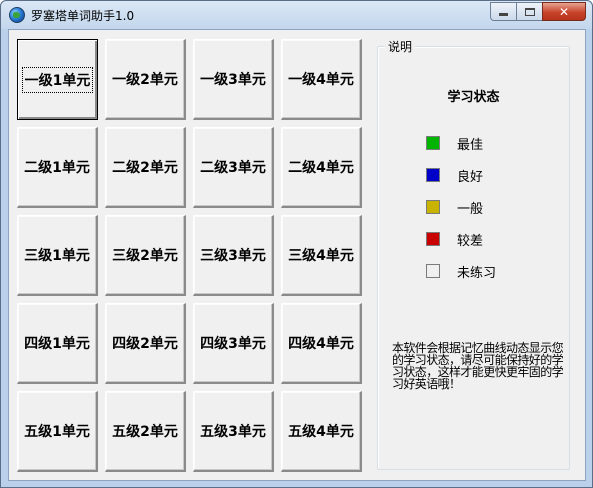 Image resolution: width=593 pixels, height=488 pixels. I want to click on unit-button-1-4: 一级4单元, so click(321, 79).